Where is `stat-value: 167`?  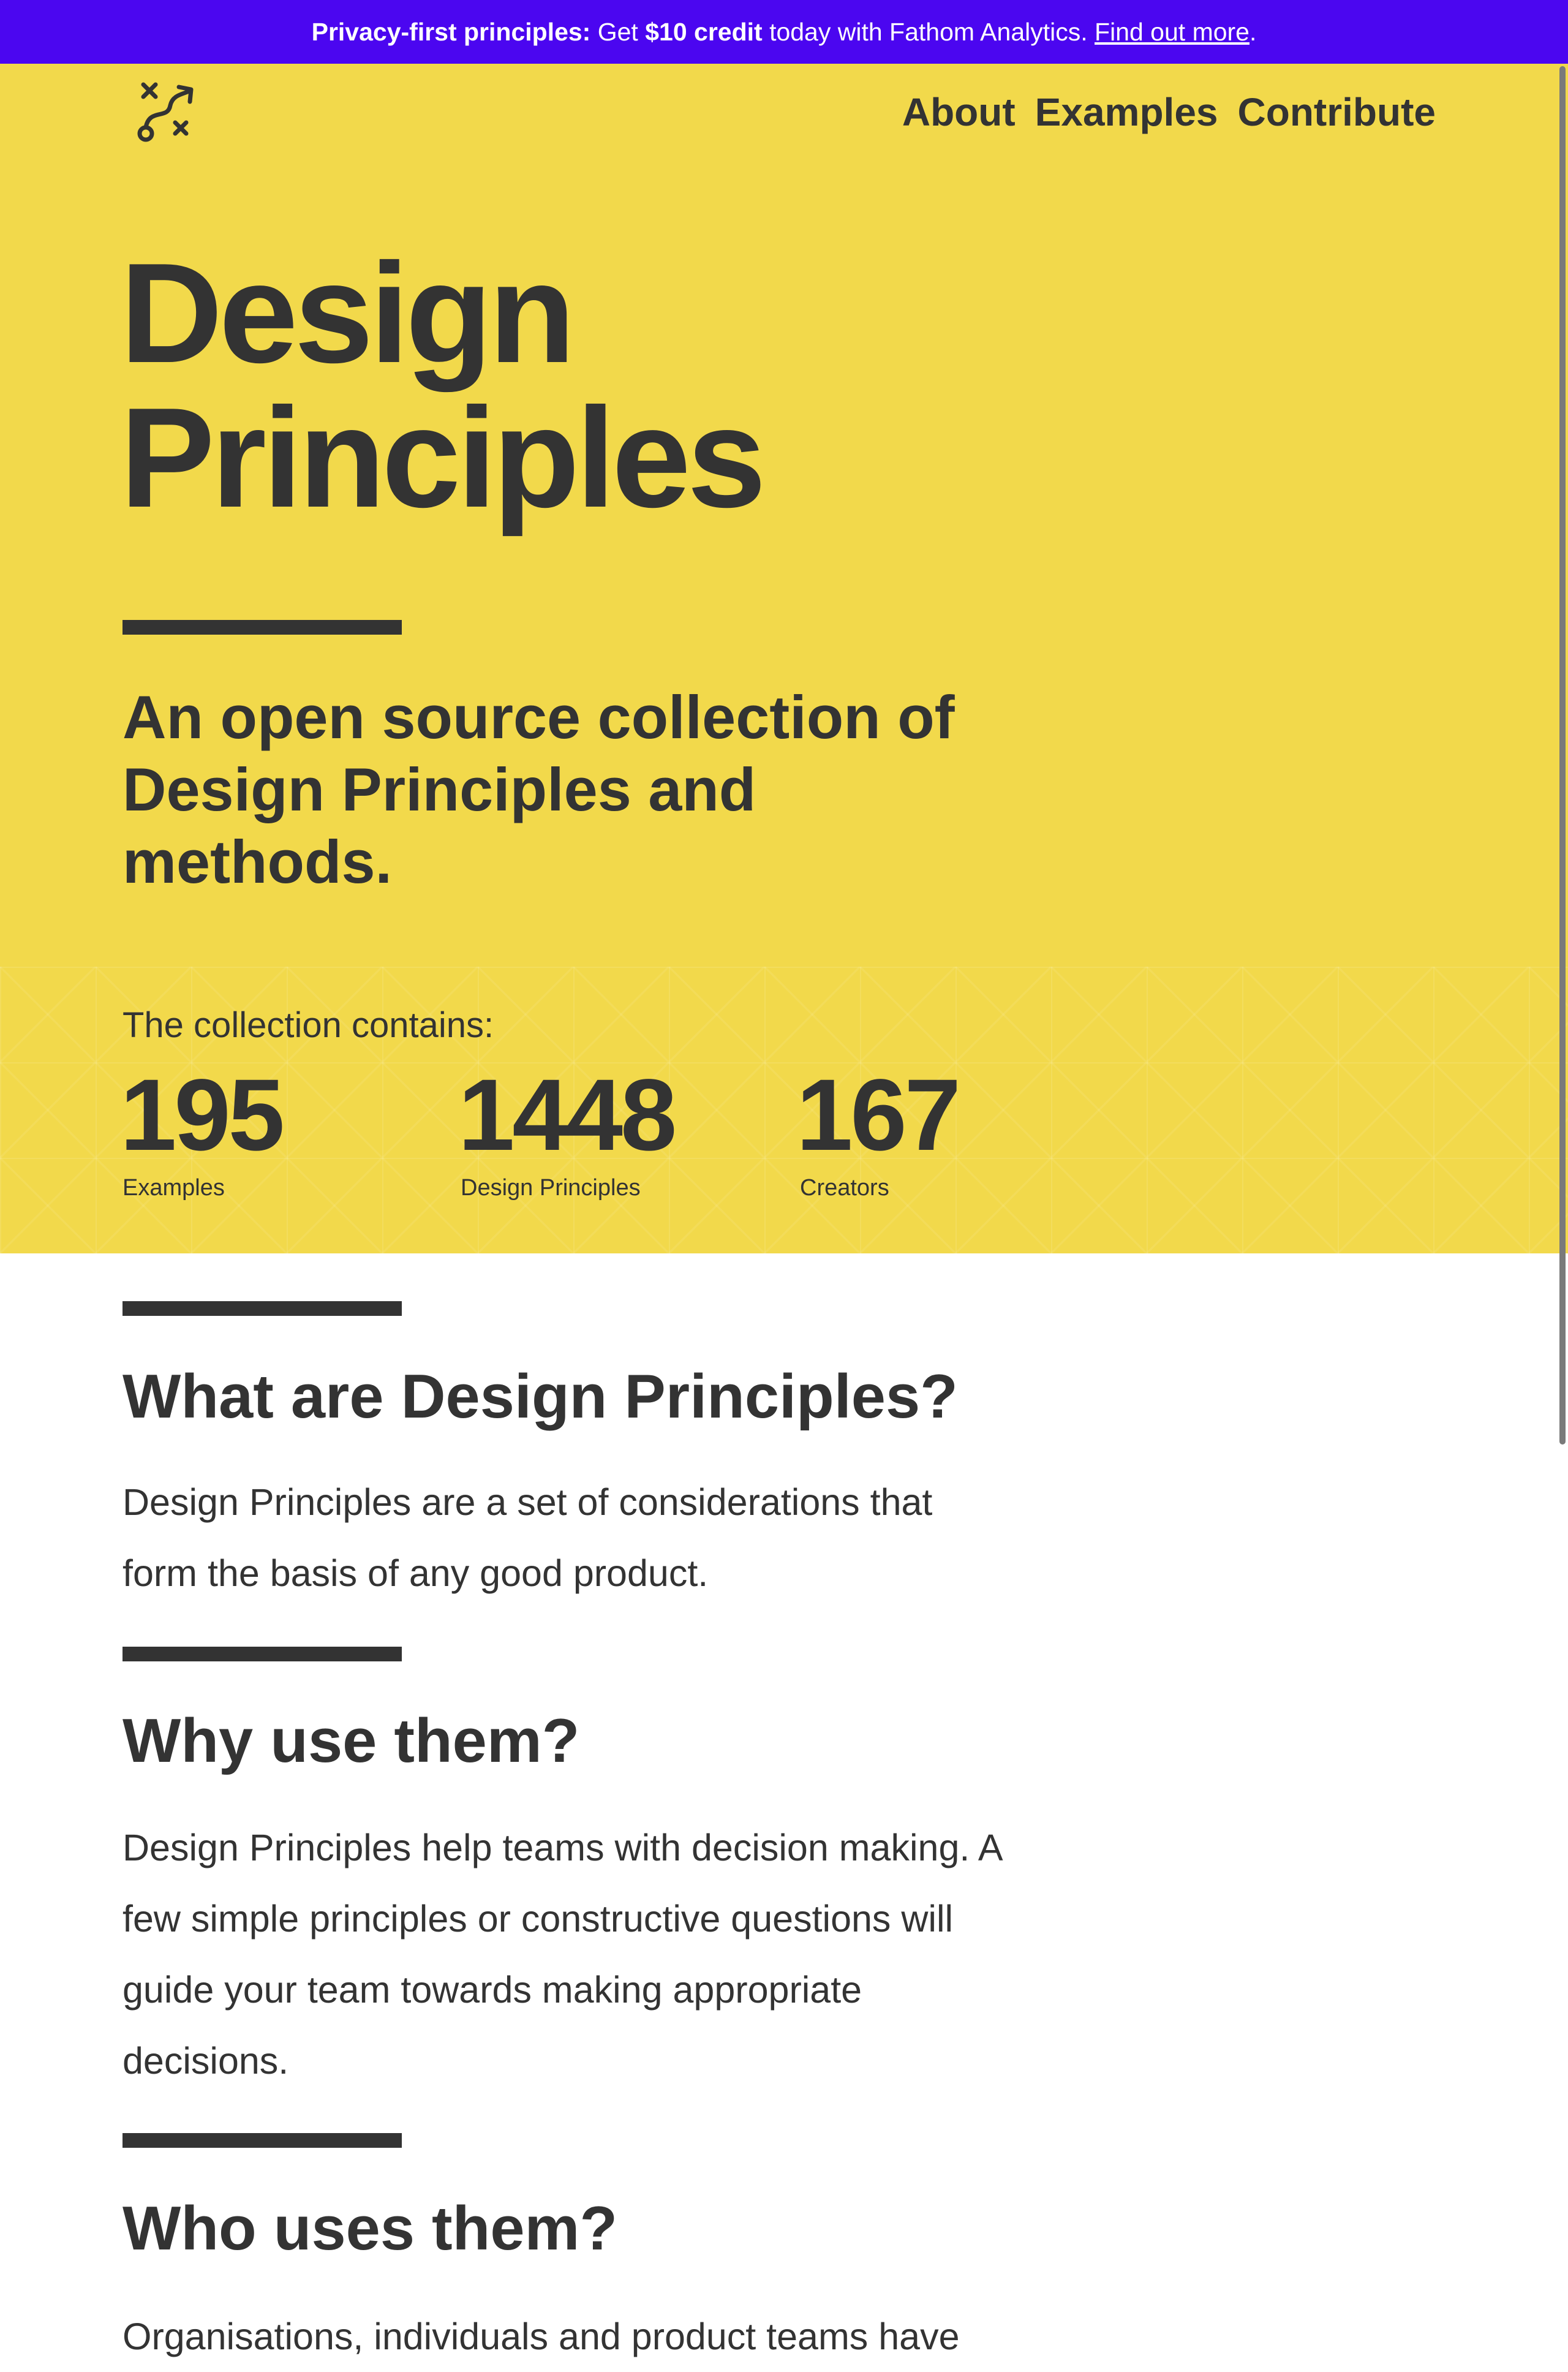
stat-value: 167 is located at coordinates (878, 1116).